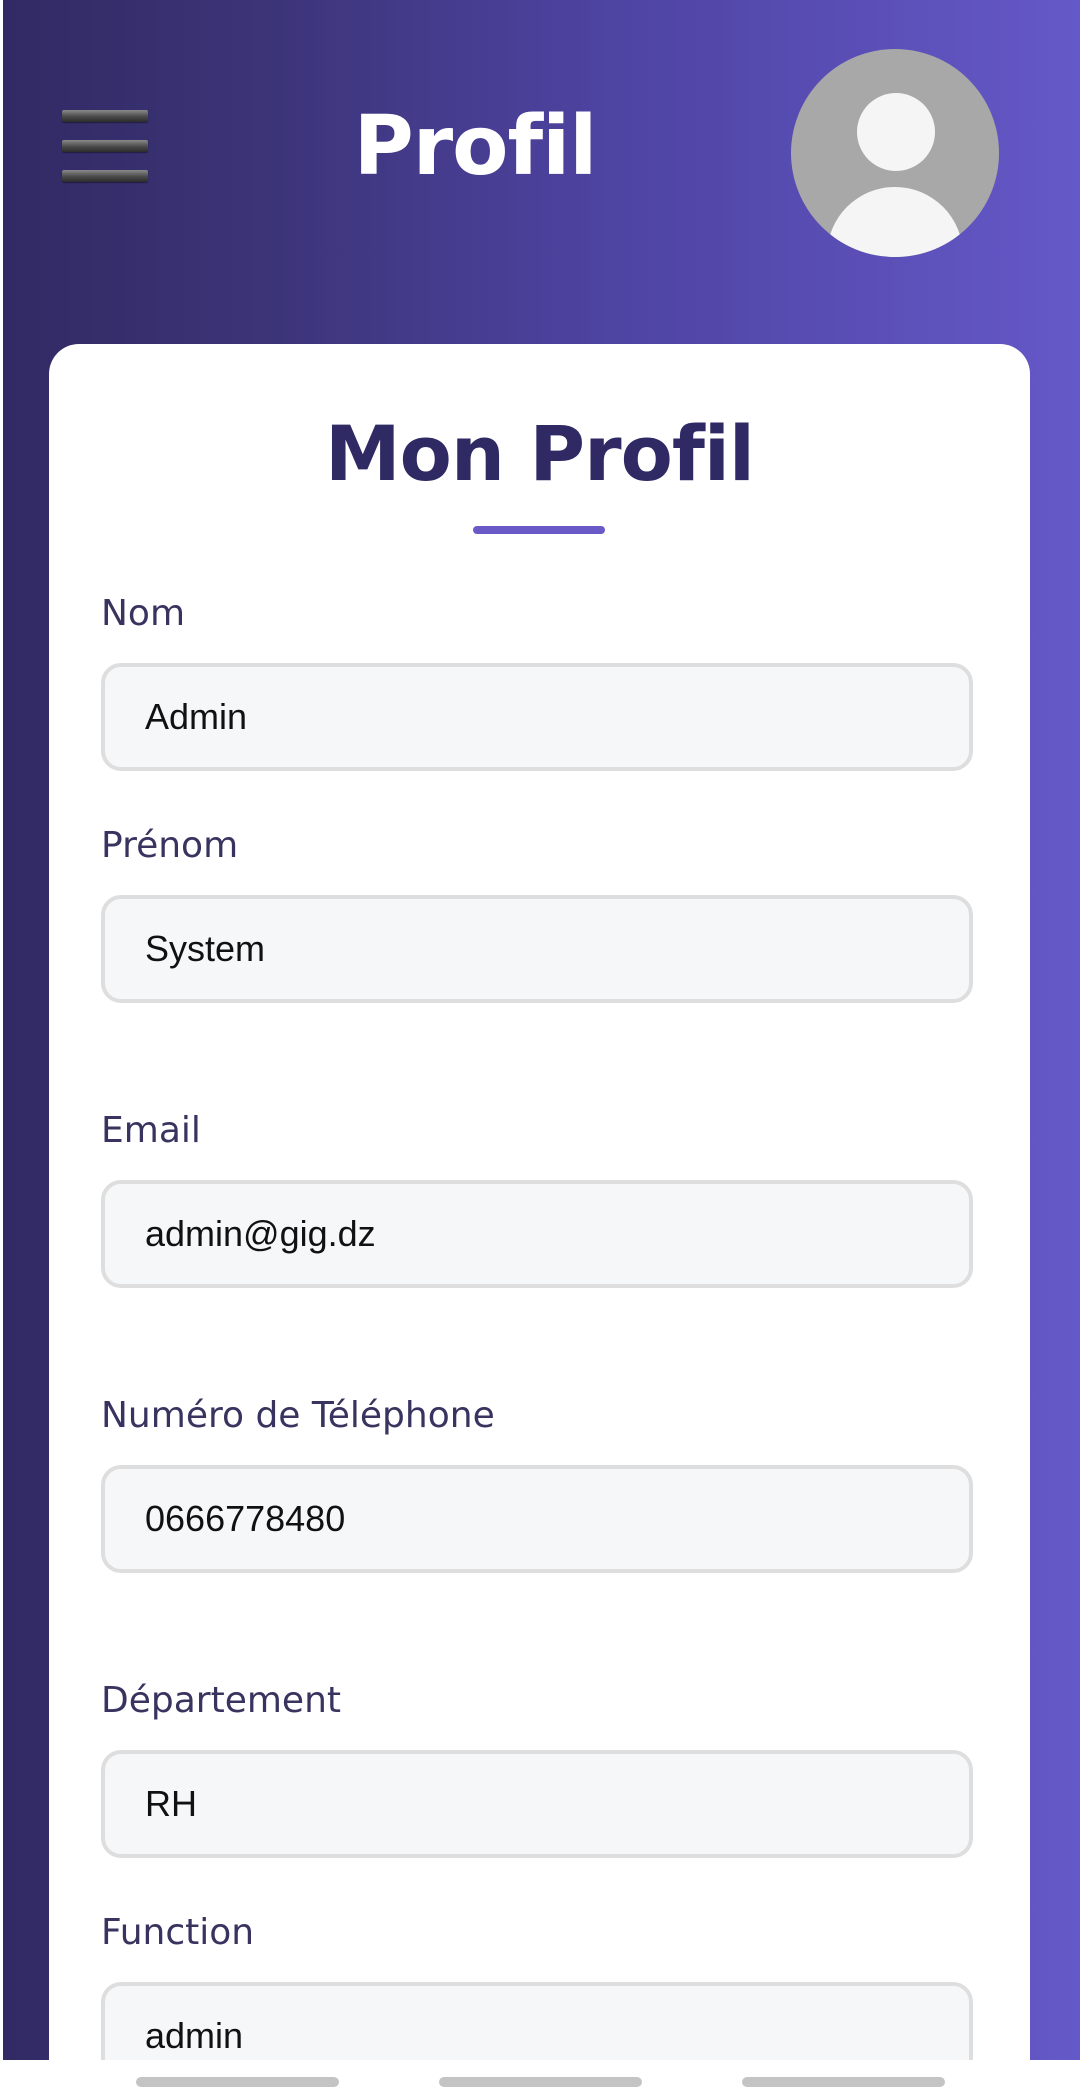 Image resolution: width=1080 pixels, height=2099 pixels. Describe the element at coordinates (537, 1804) in the screenshot. I see `departement-field: RH` at that location.